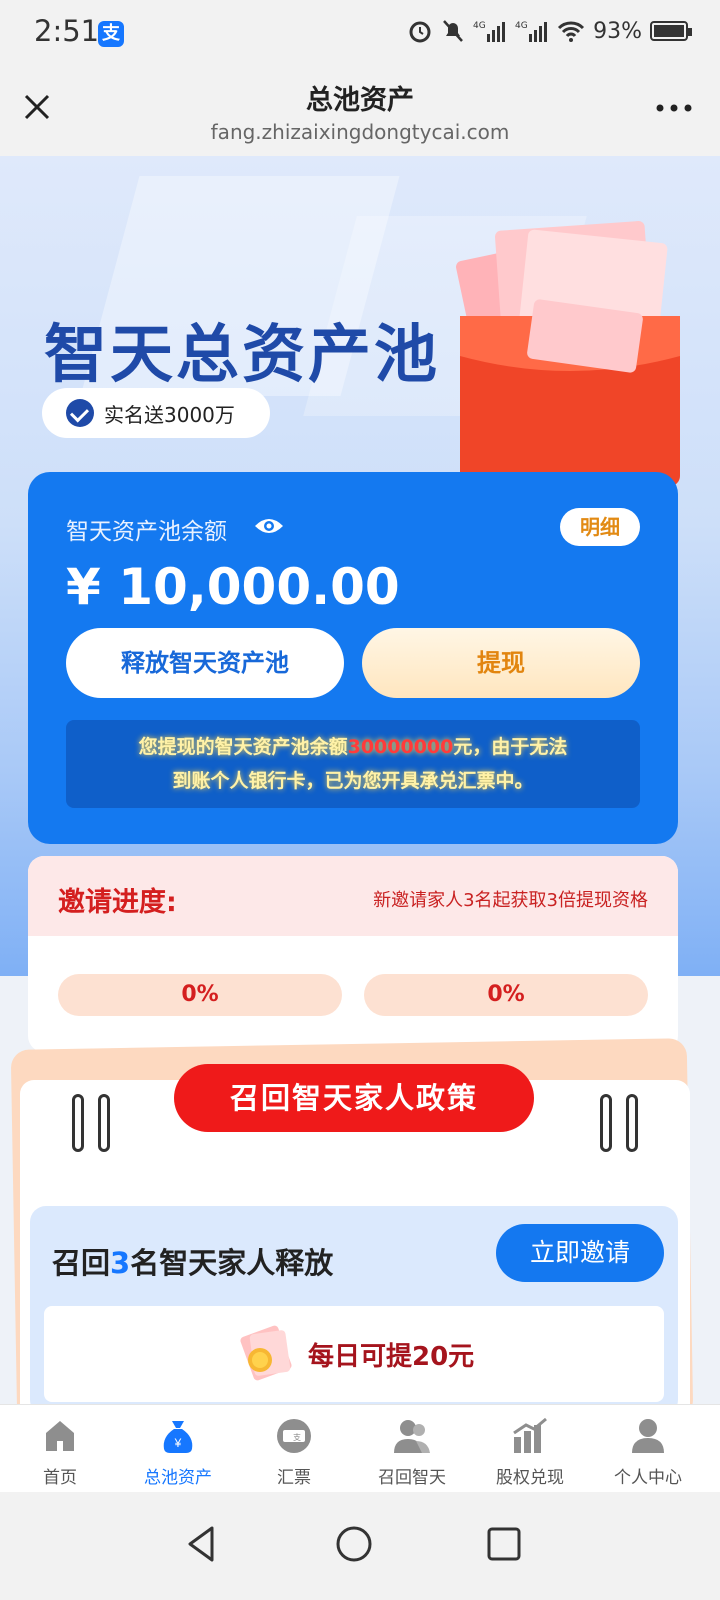 The width and height of the screenshot is (720, 1600). What do you see at coordinates (242, 354) in the screenshot?
I see `hero-title: 智天总资产池` at bounding box center [242, 354].